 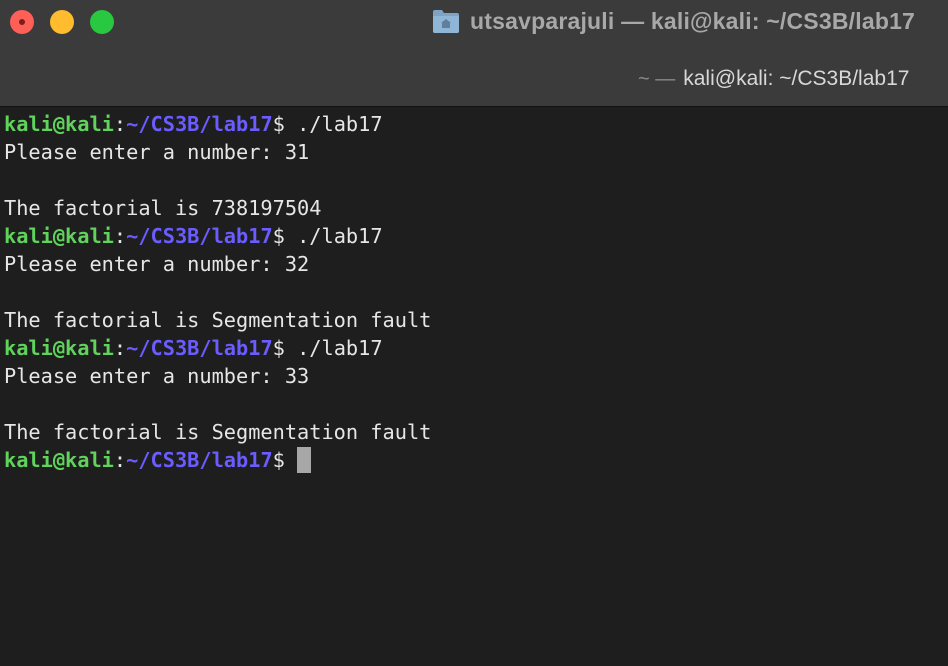 I want to click on prompt-line: kali@kali:~/CS3B/lab17$, so click(x=476, y=460).